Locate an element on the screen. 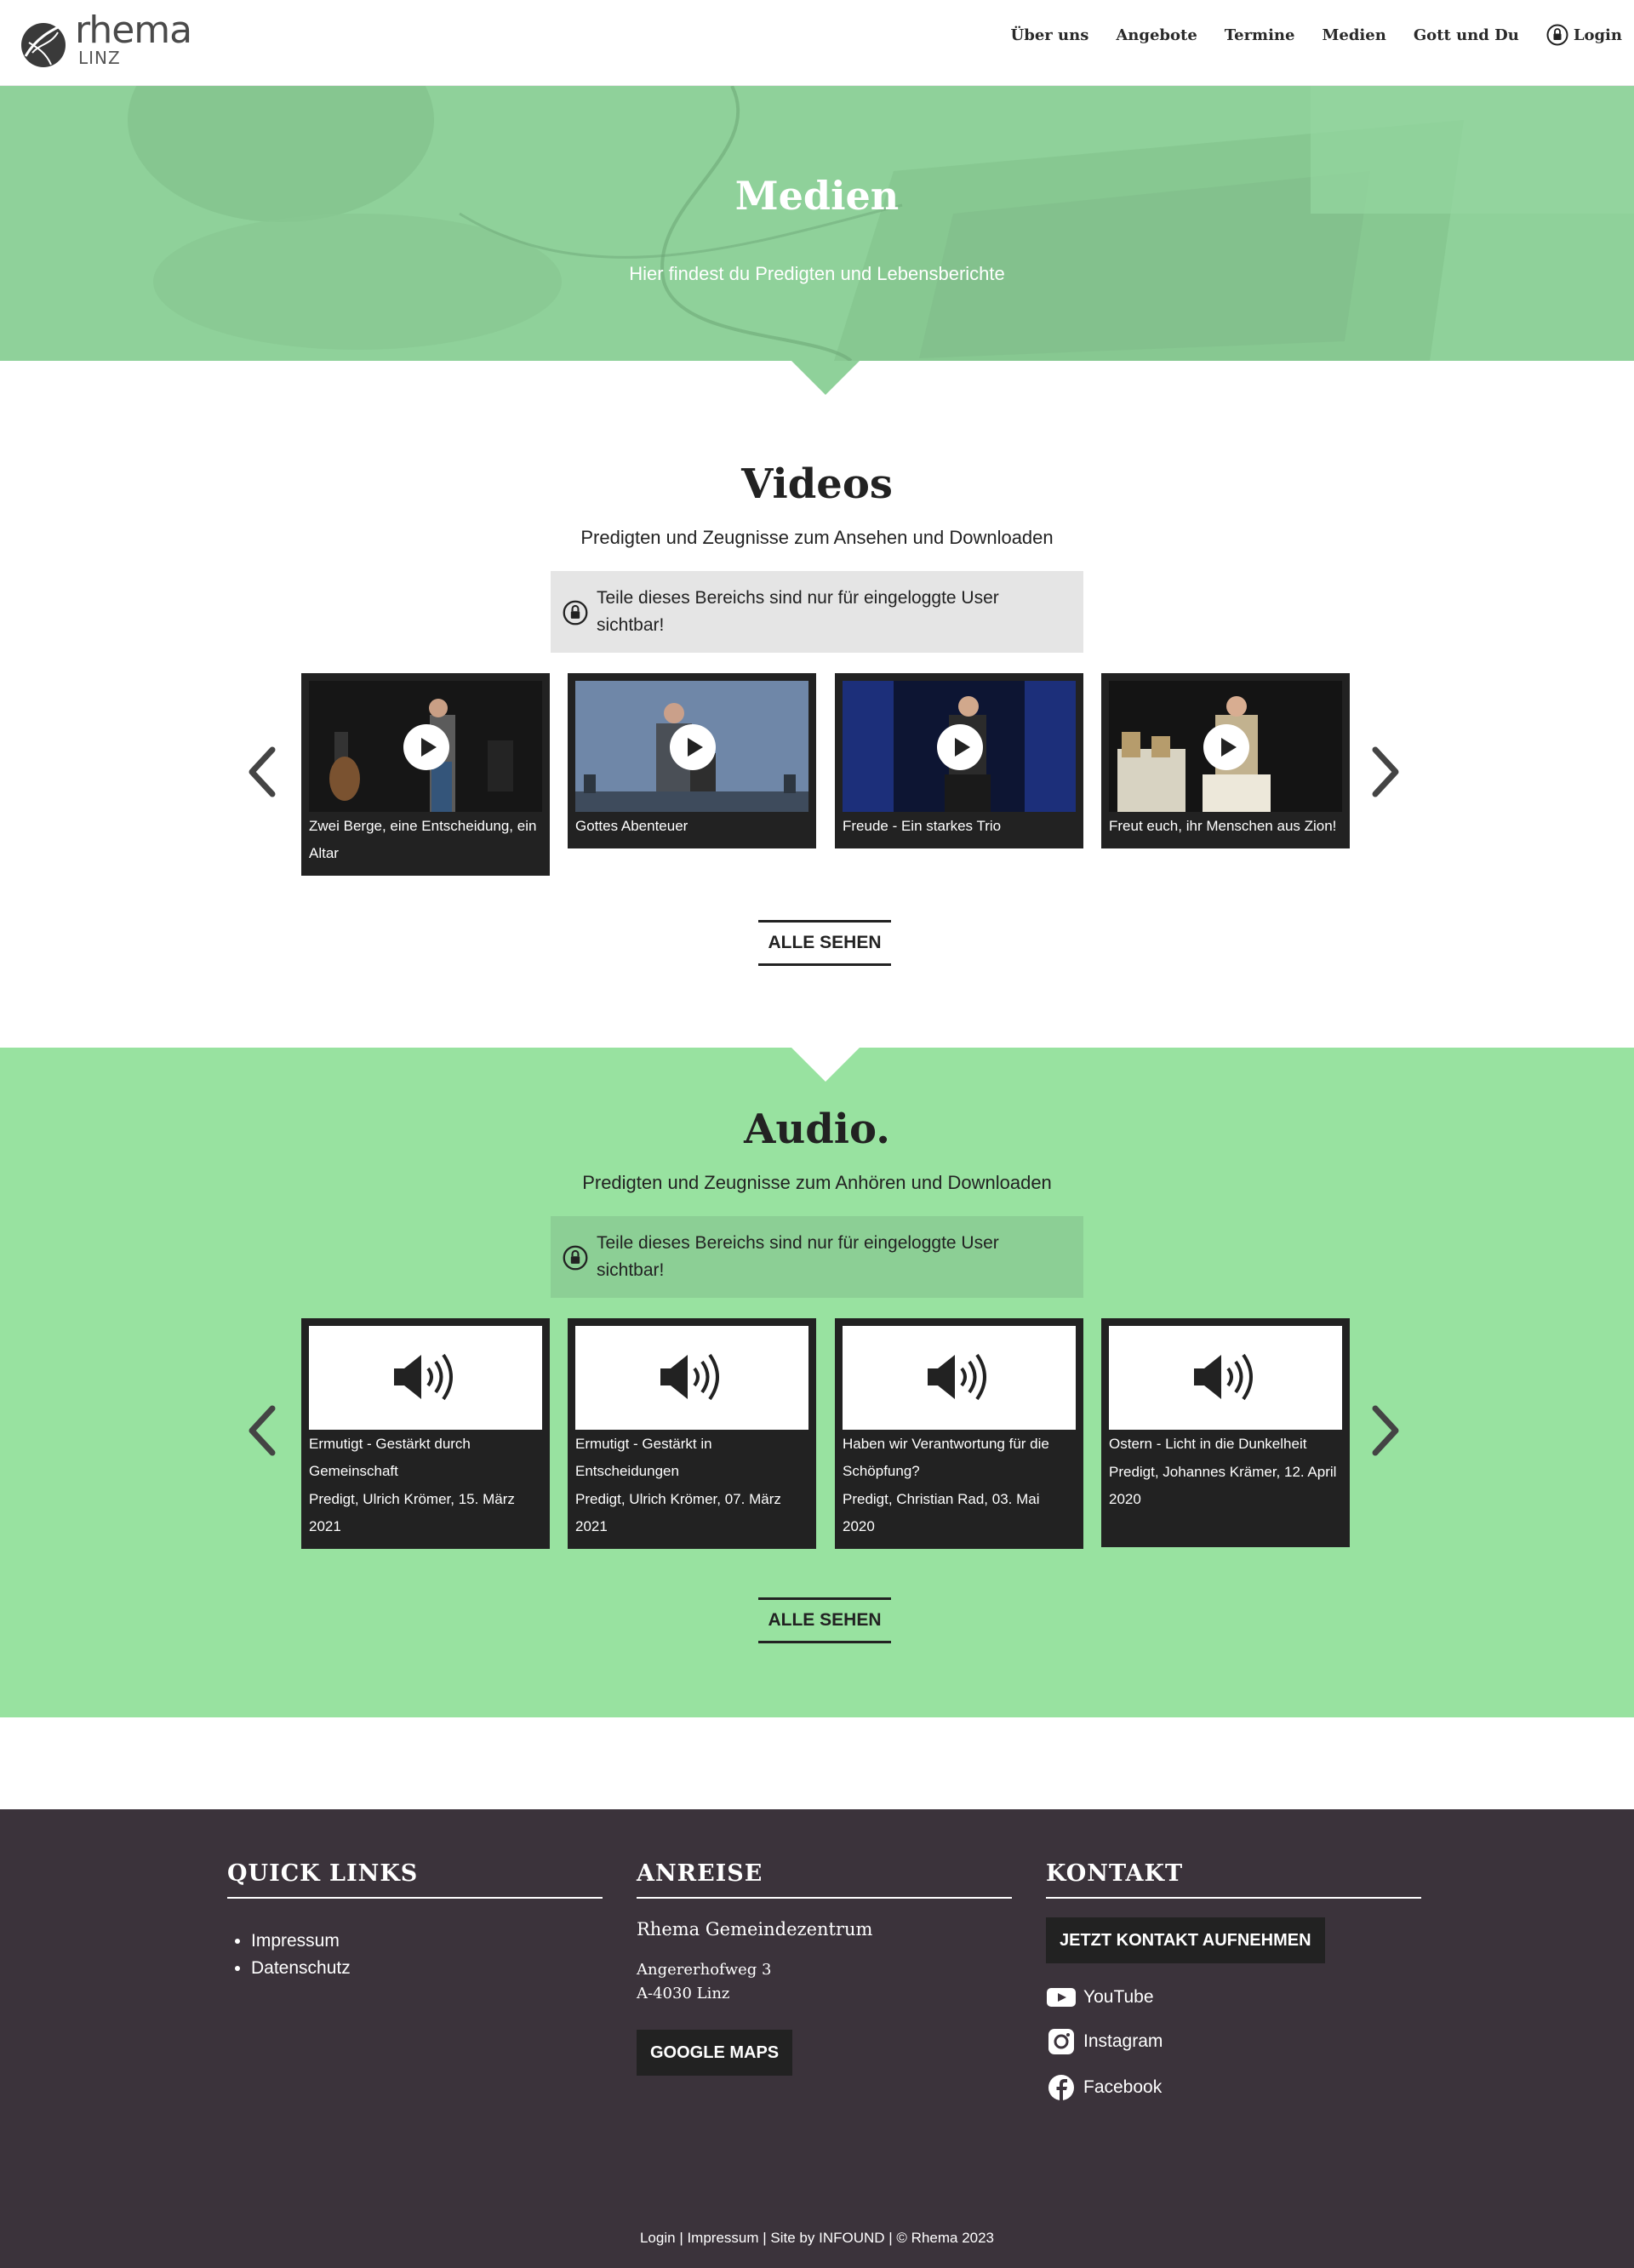 The image size is (1634, 2268). rhema-logo: rhema LINZ is located at coordinates (110, 38).